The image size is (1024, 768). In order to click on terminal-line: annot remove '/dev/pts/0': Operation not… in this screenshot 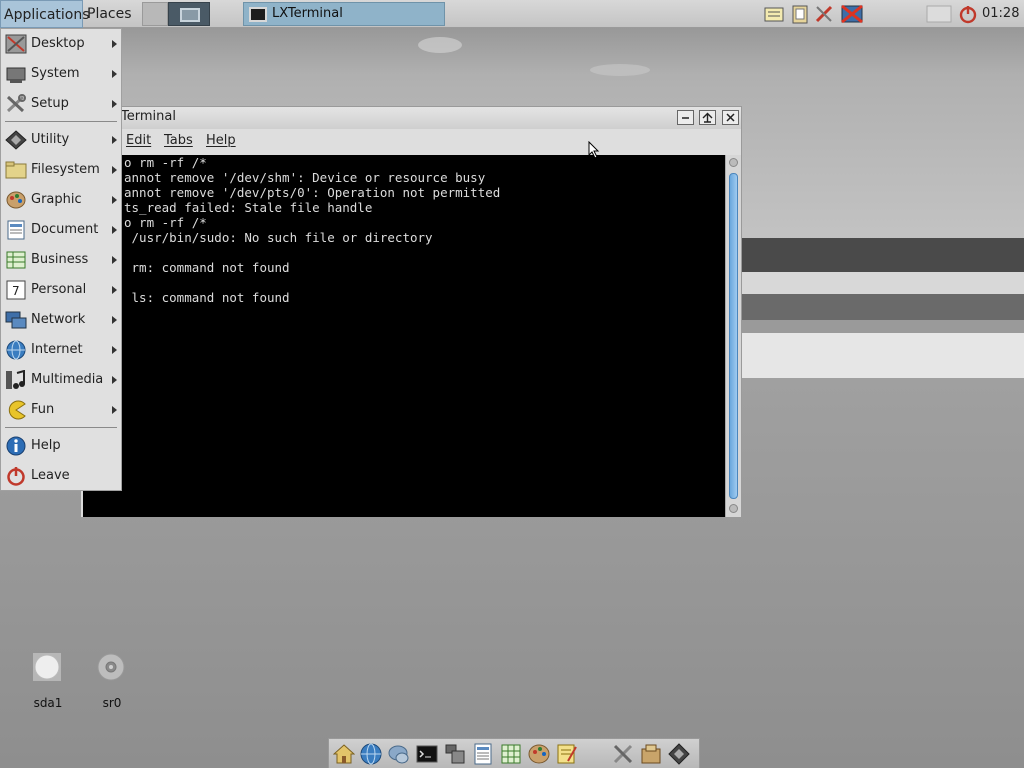, I will do `click(312, 192)`.